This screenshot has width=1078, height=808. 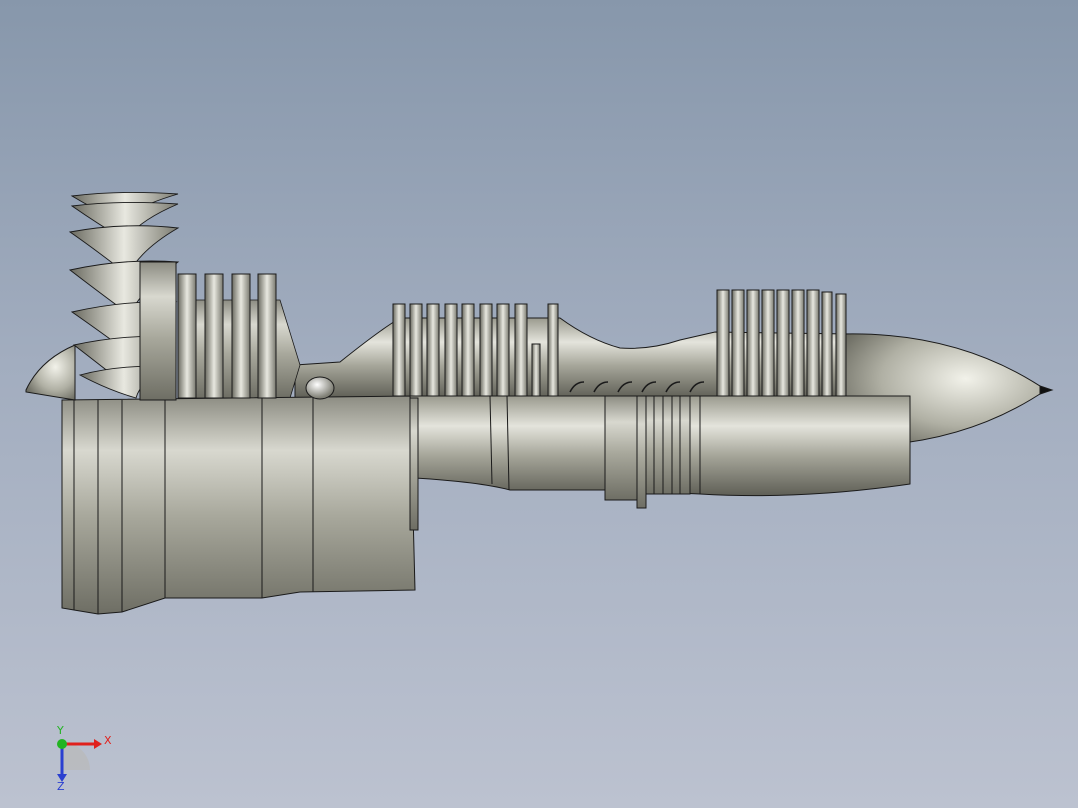 I want to click on y-axis-label: Y, so click(x=60, y=730).